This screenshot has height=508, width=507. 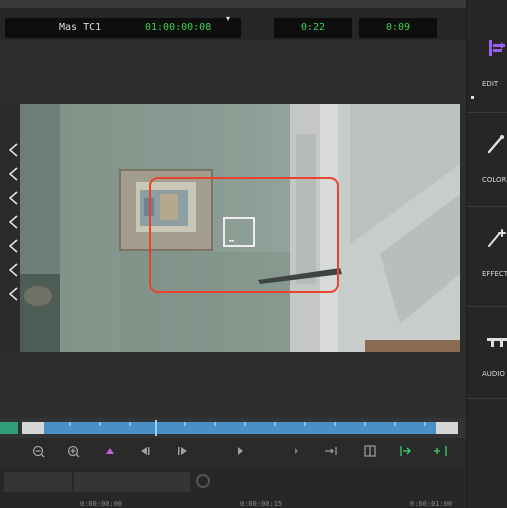 What do you see at coordinates (261, 504) in the screenshot?
I see `ruler-time-1: 0:00:00:15` at bounding box center [261, 504].